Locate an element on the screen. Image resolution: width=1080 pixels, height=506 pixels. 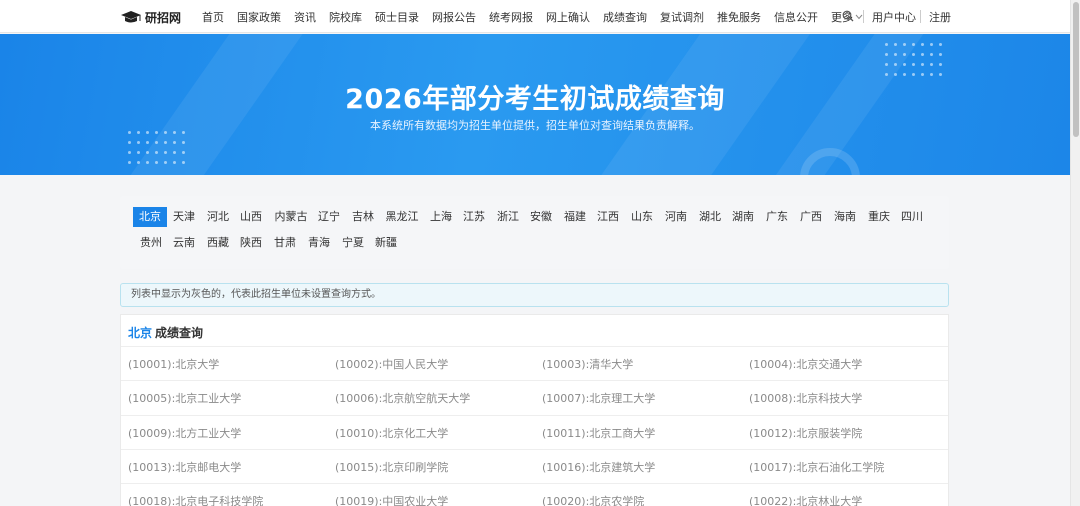
province-tab-shaanxi: 陕西 is located at coordinates (251, 243).